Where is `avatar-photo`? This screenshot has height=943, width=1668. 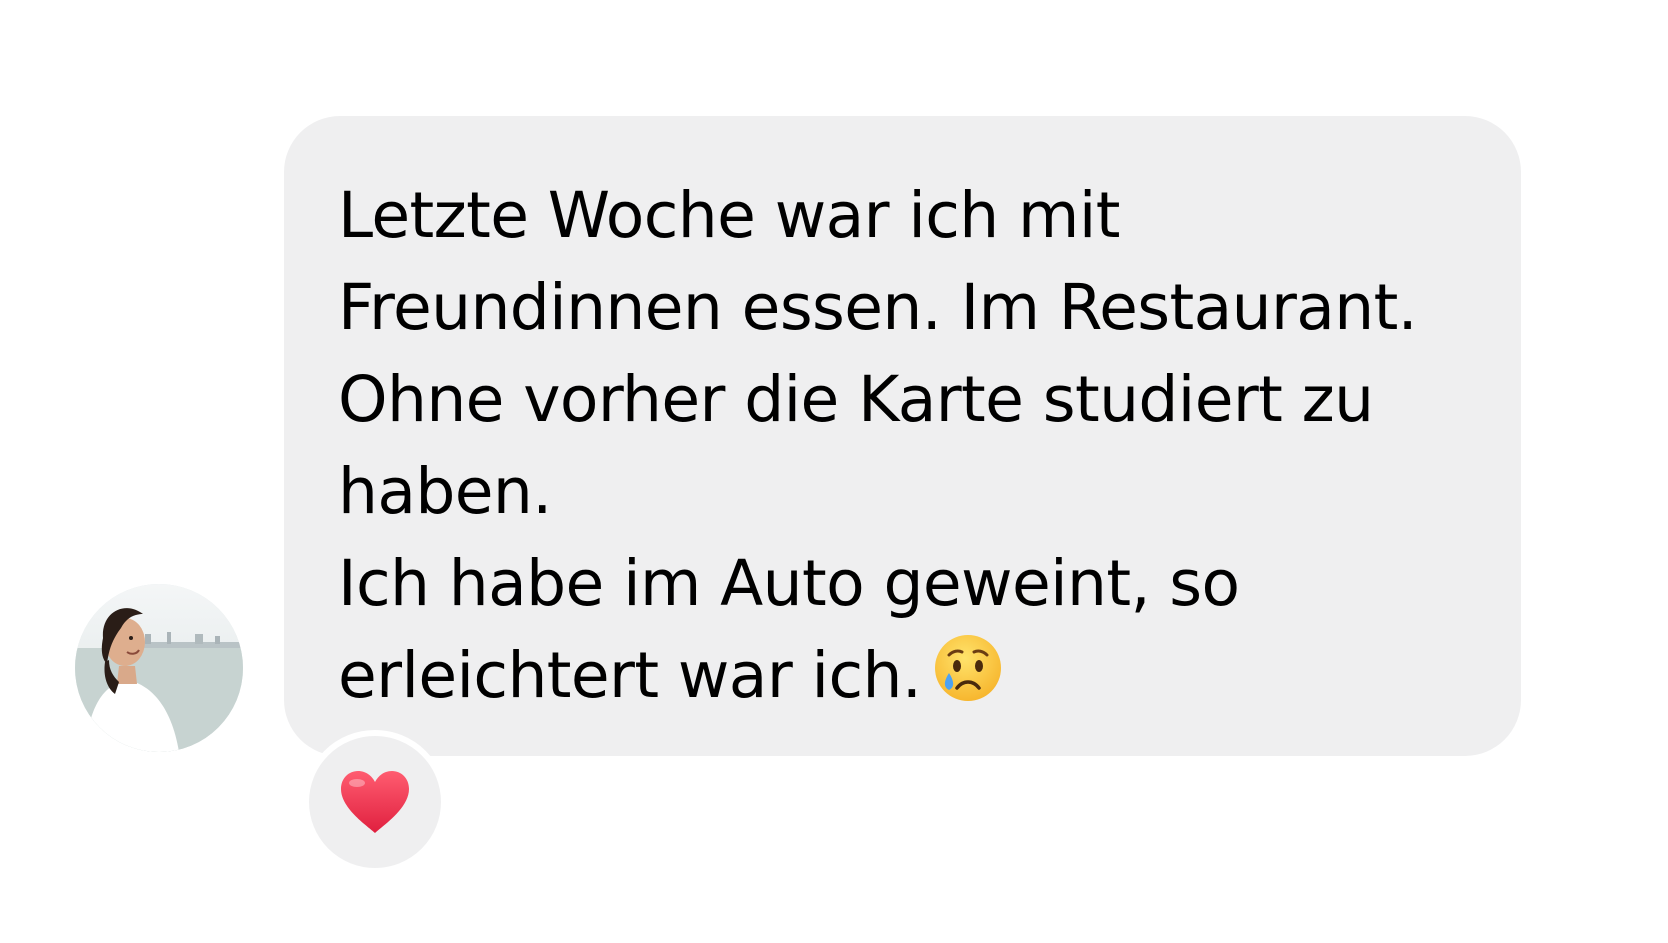 avatar-photo is located at coordinates (159, 668).